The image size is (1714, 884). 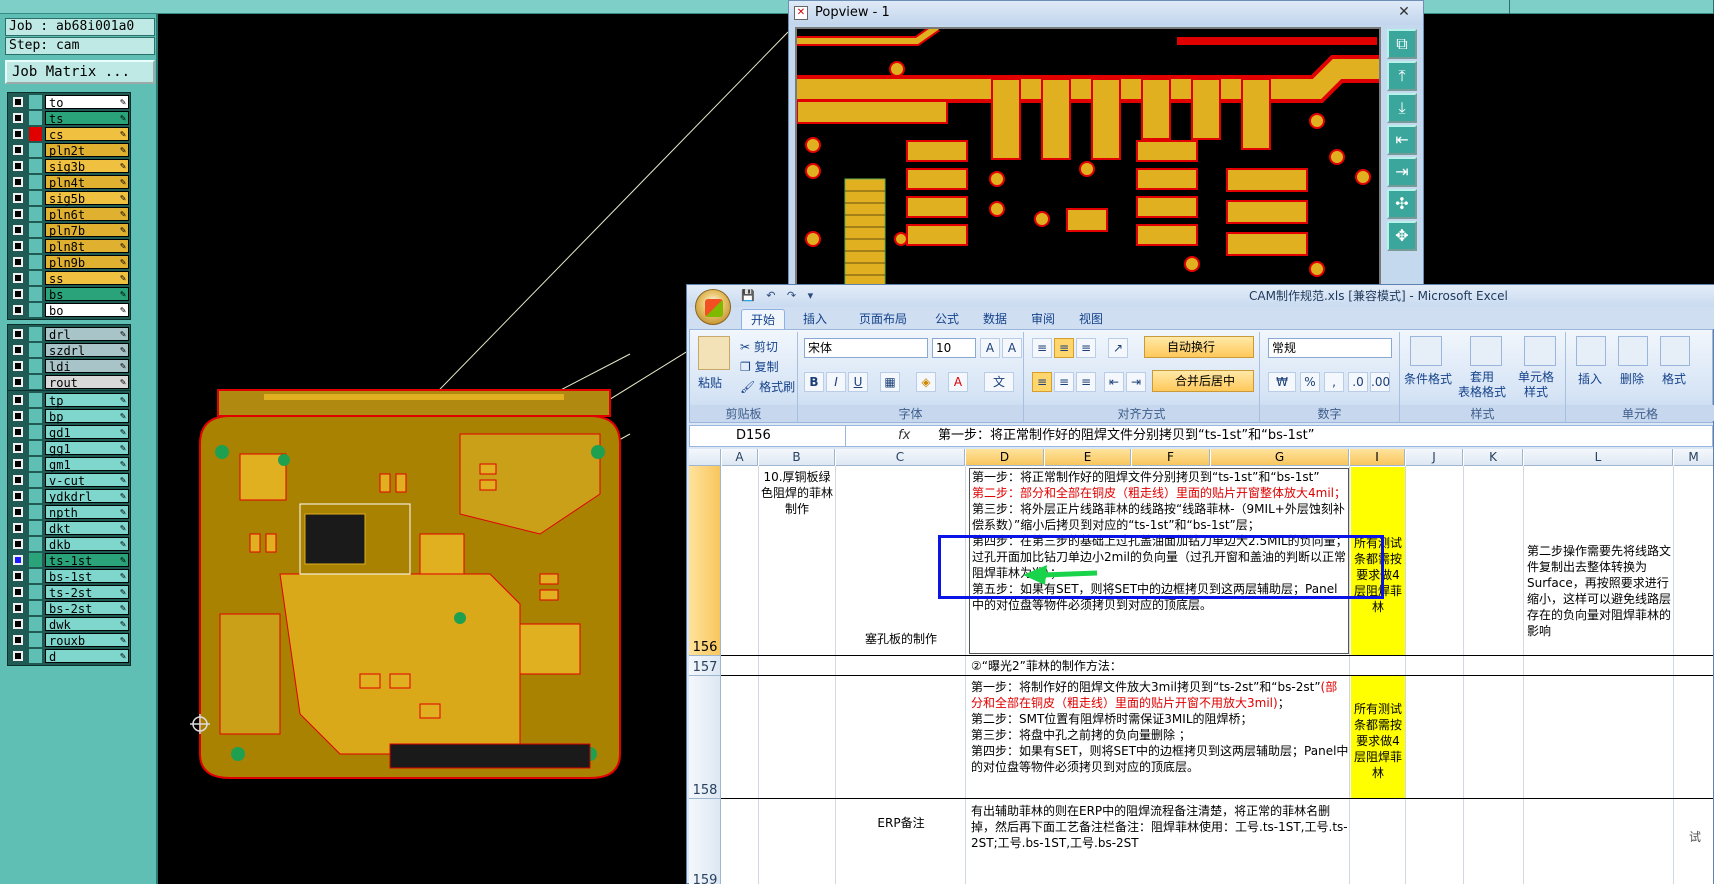 I want to click on tab-3: 公式, so click(x=947, y=319).